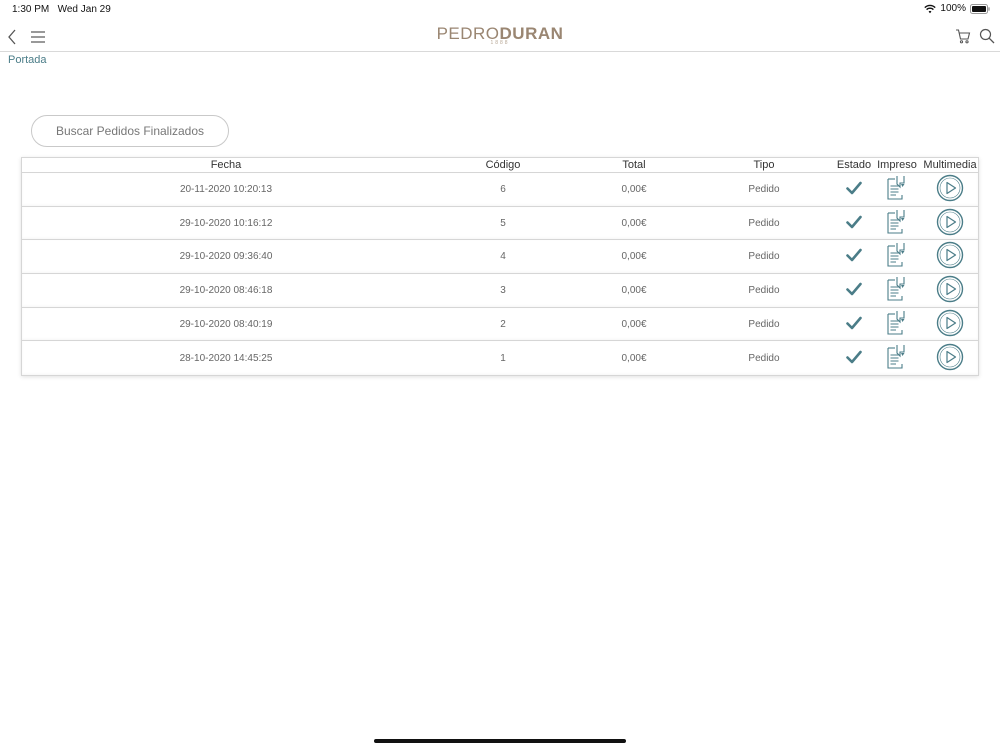  I want to click on cell-fecha: 29-10-2020 08:40:19, so click(226, 324).